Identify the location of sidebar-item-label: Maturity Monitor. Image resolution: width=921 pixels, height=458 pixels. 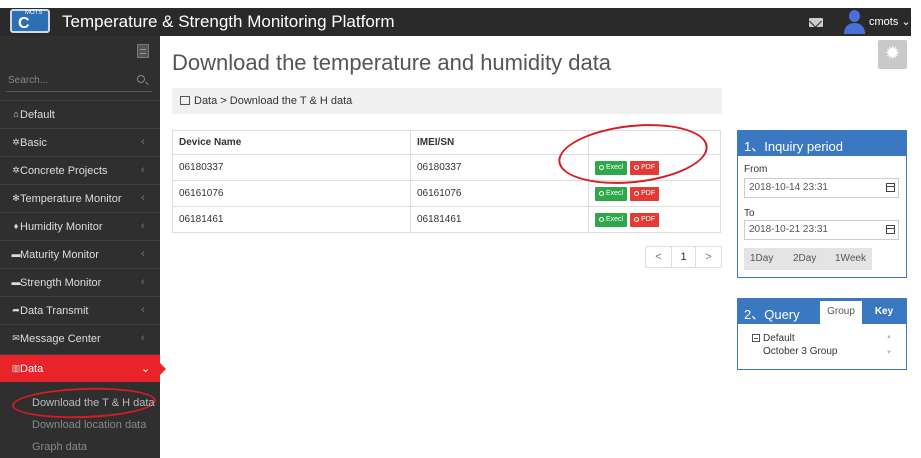
(59, 255).